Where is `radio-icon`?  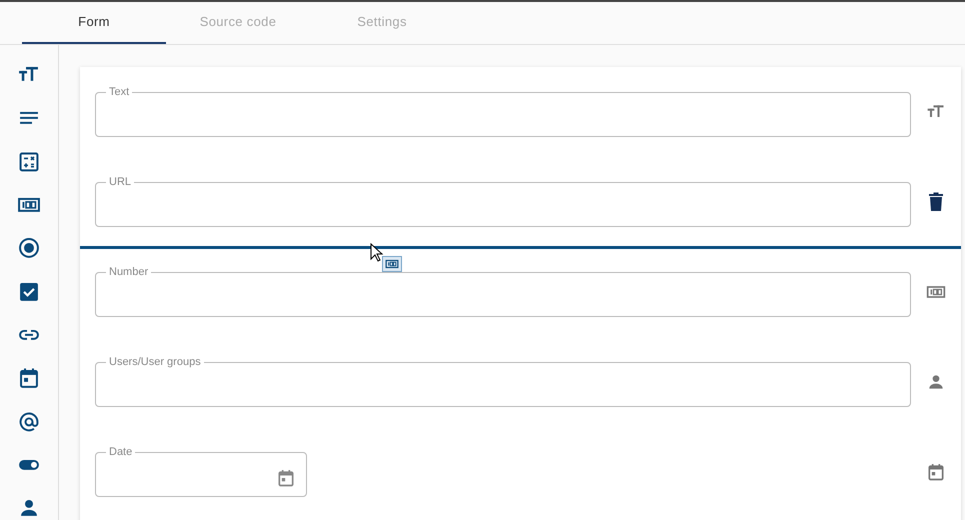
radio-icon is located at coordinates (29, 248).